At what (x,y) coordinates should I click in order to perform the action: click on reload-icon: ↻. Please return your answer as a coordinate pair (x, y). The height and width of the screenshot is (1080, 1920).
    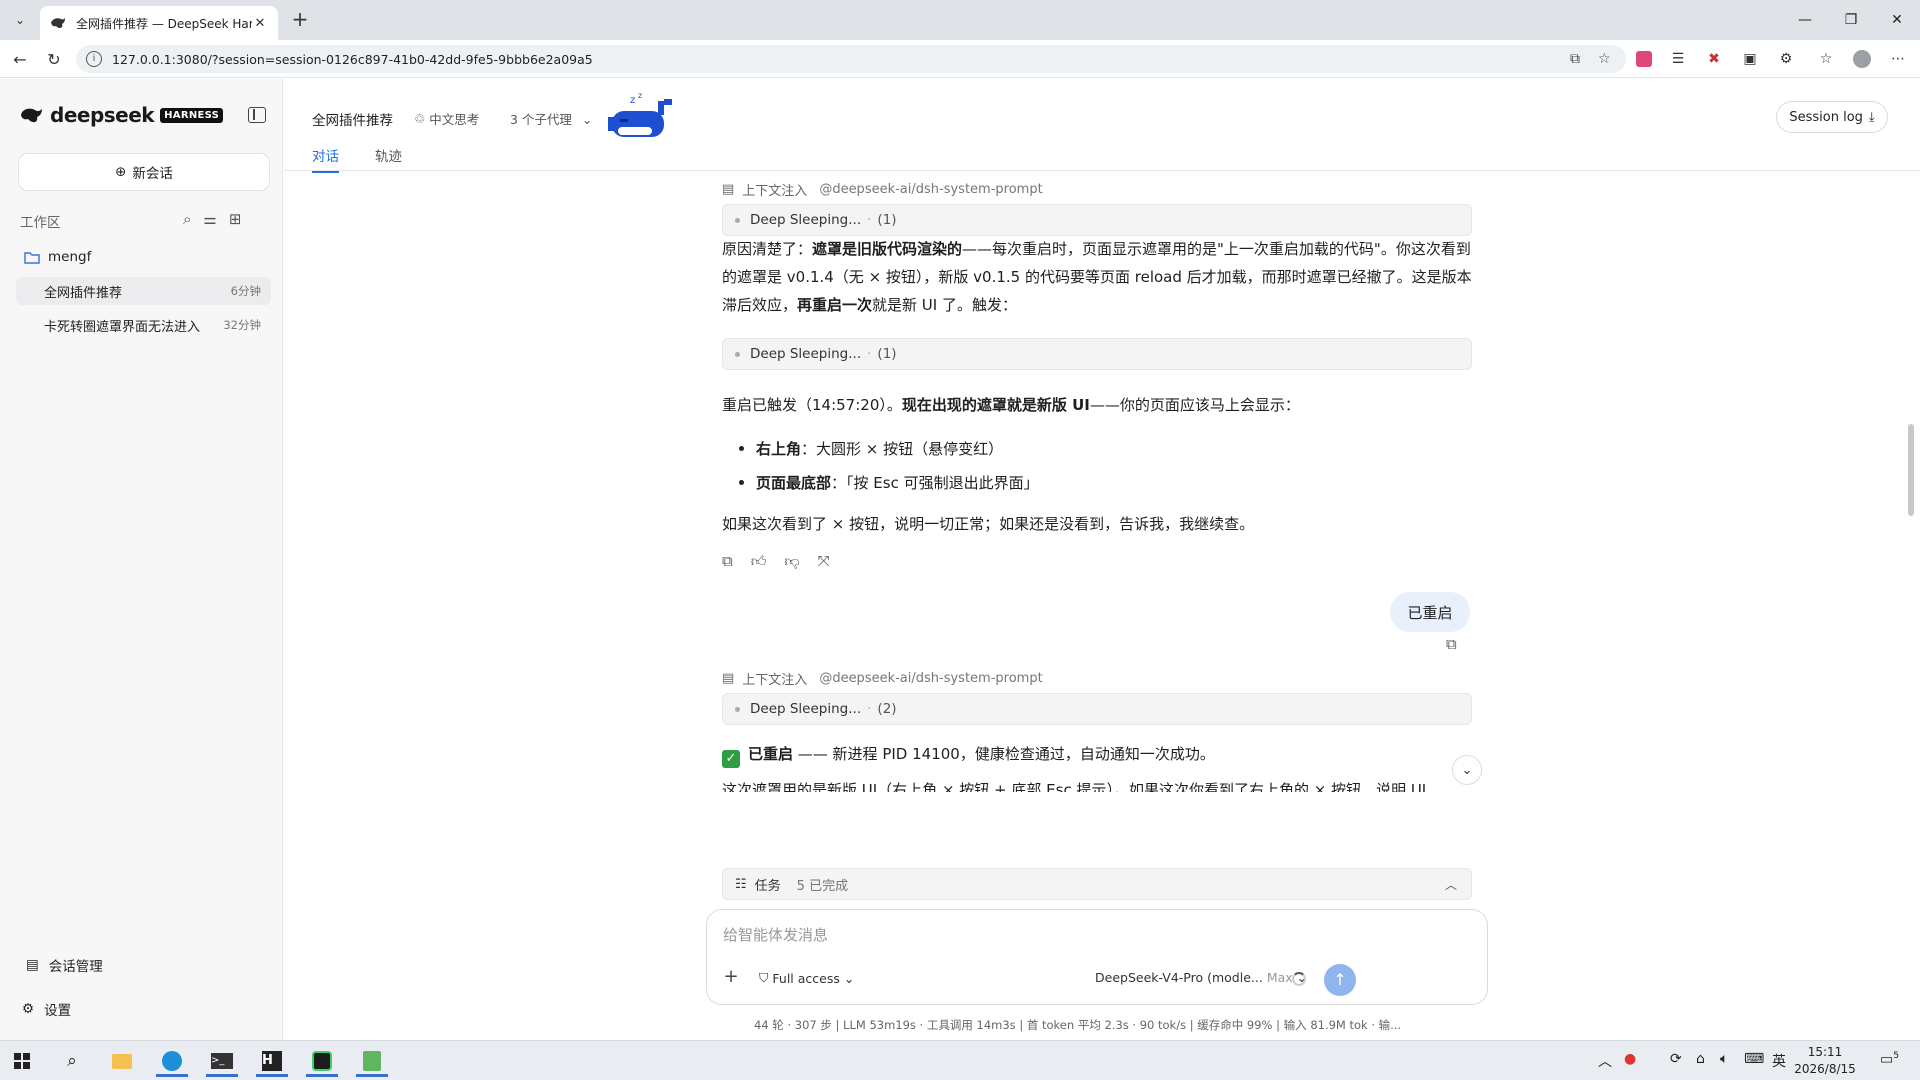
    Looking at the image, I should click on (54, 59).